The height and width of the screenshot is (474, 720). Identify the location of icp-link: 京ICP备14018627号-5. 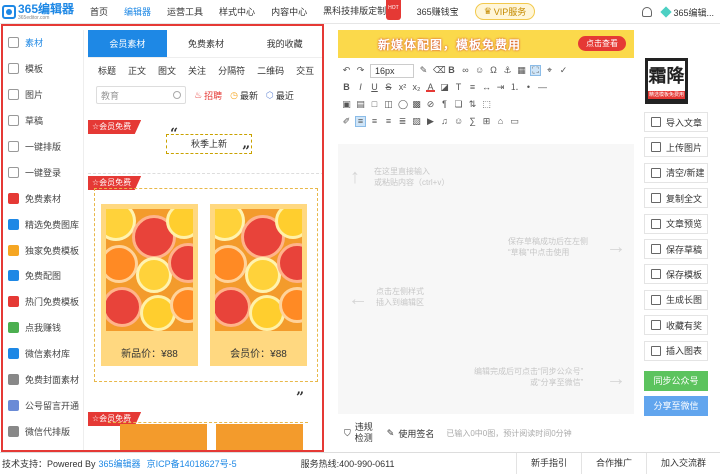
(189, 463).